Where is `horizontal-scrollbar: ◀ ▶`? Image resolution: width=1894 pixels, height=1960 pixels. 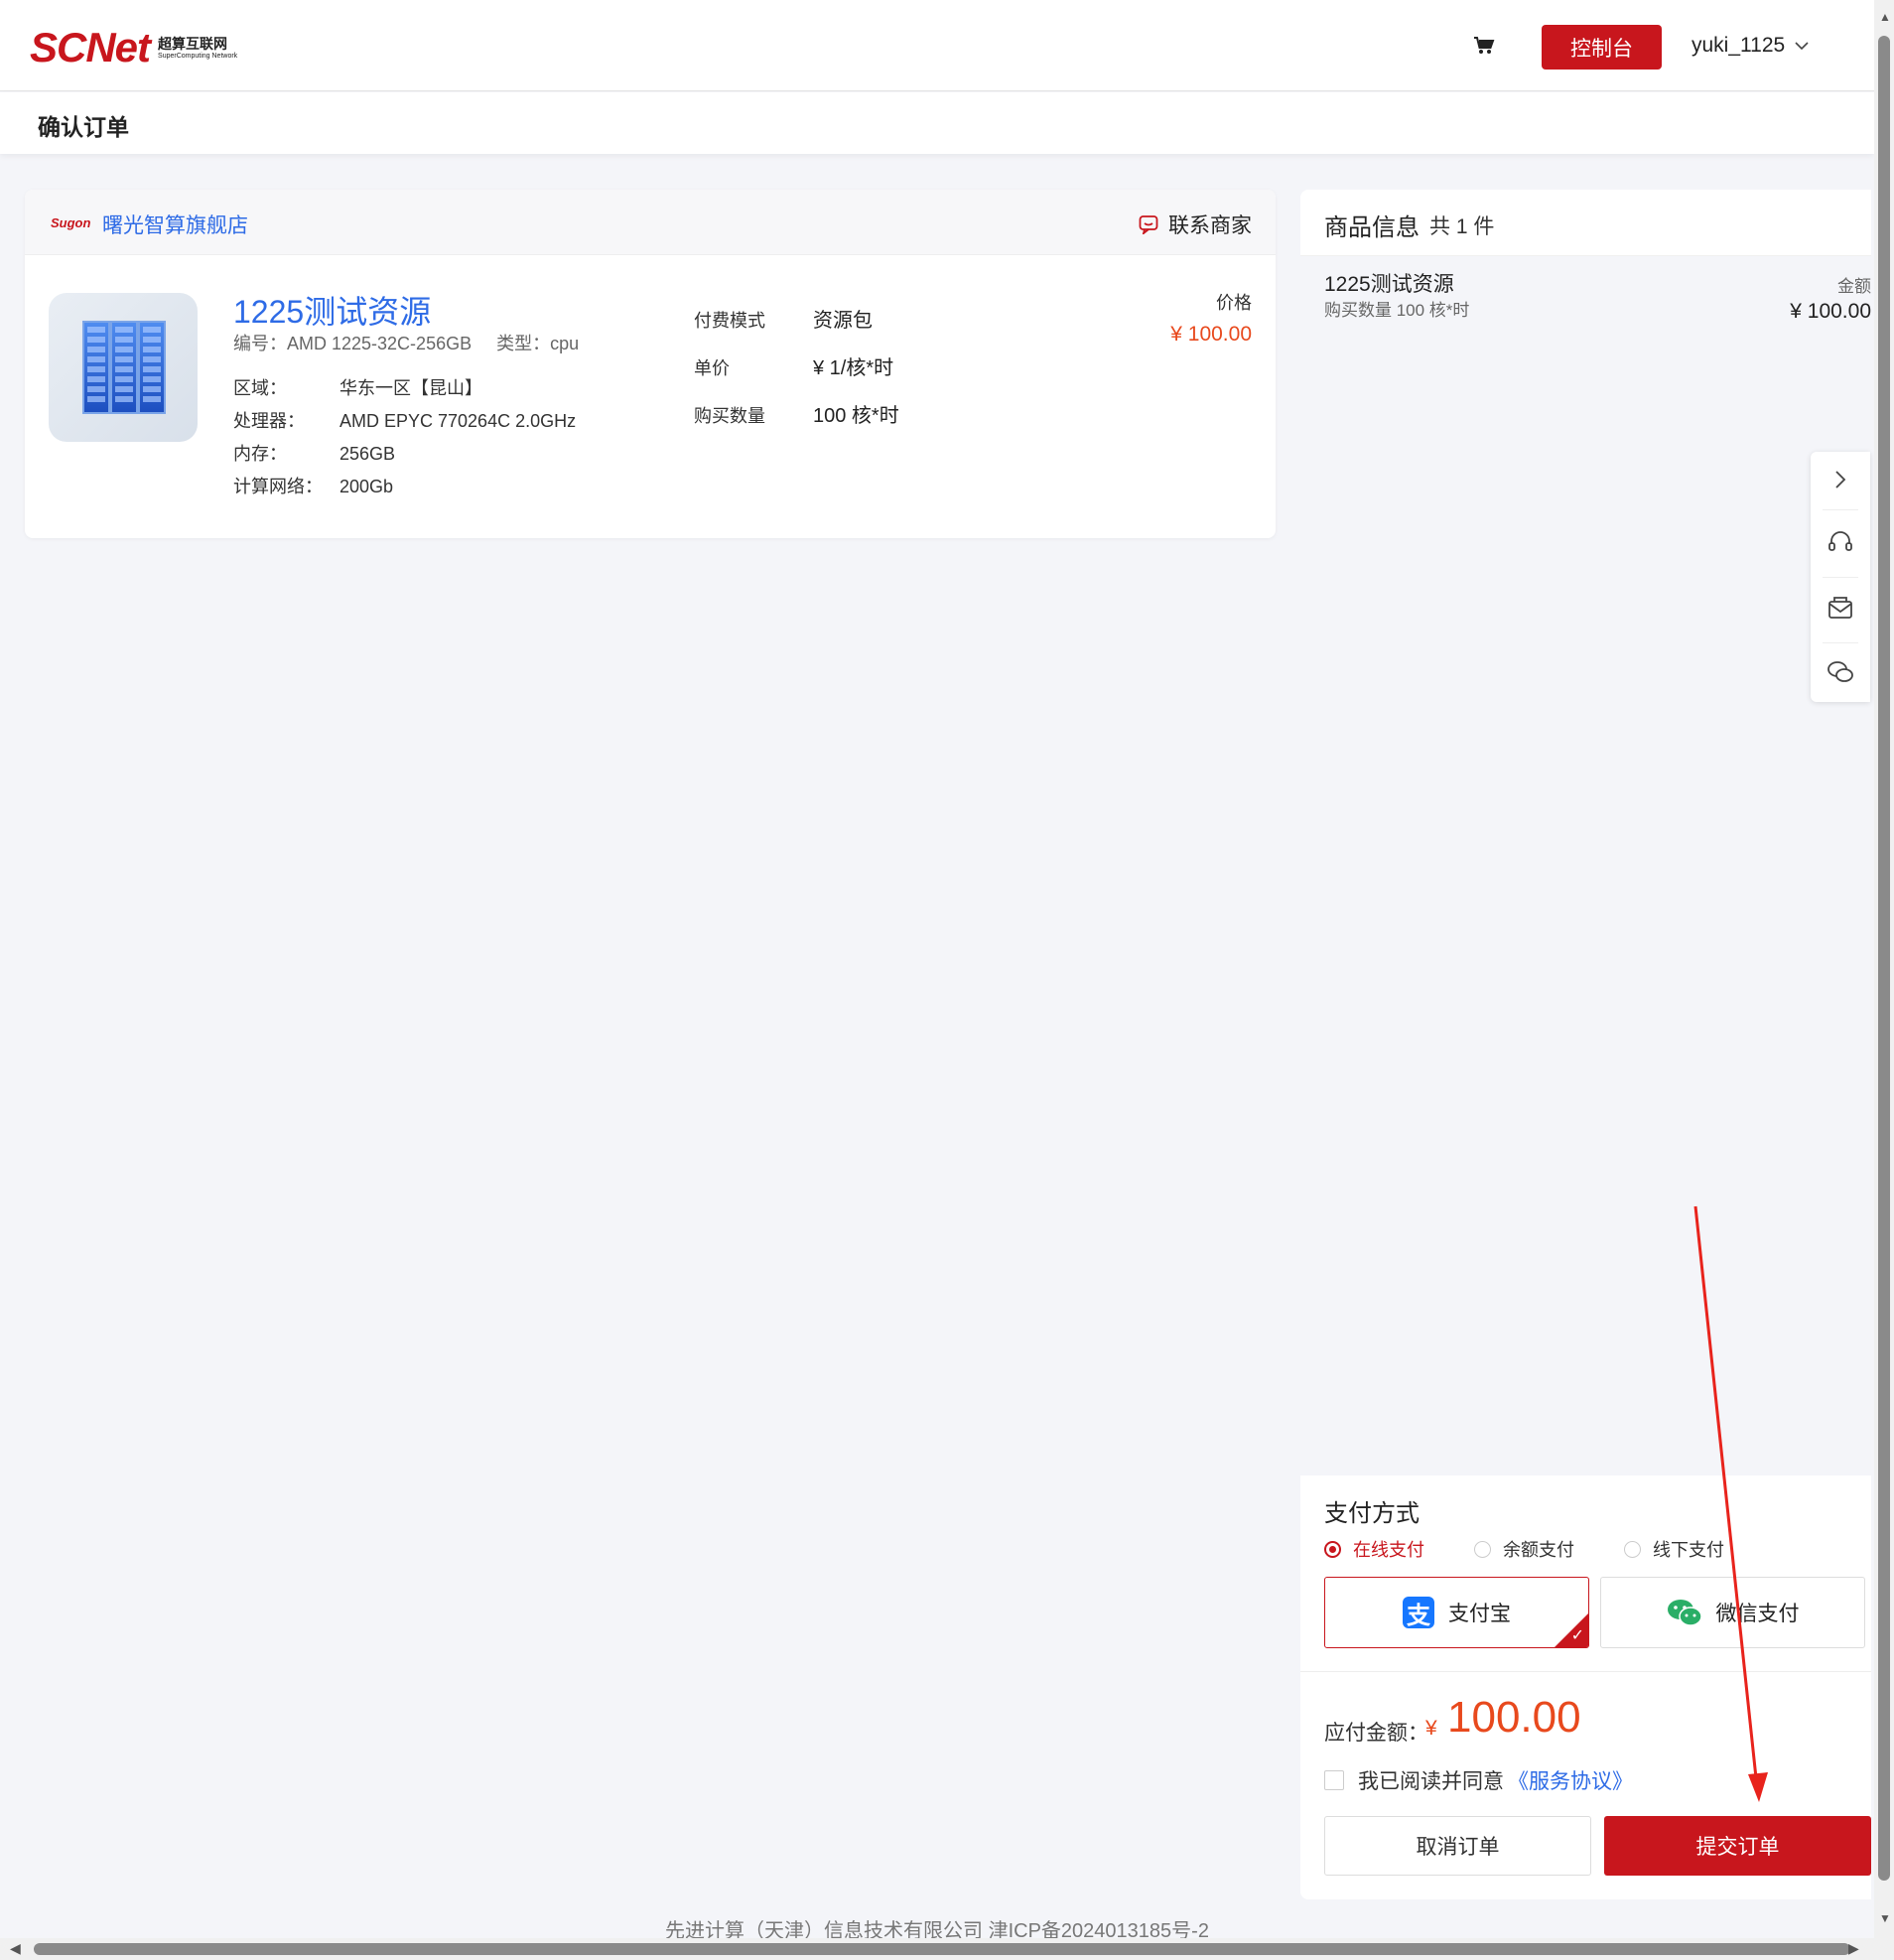
horizontal-scrollbar: ◀ ▶ is located at coordinates (937, 1949).